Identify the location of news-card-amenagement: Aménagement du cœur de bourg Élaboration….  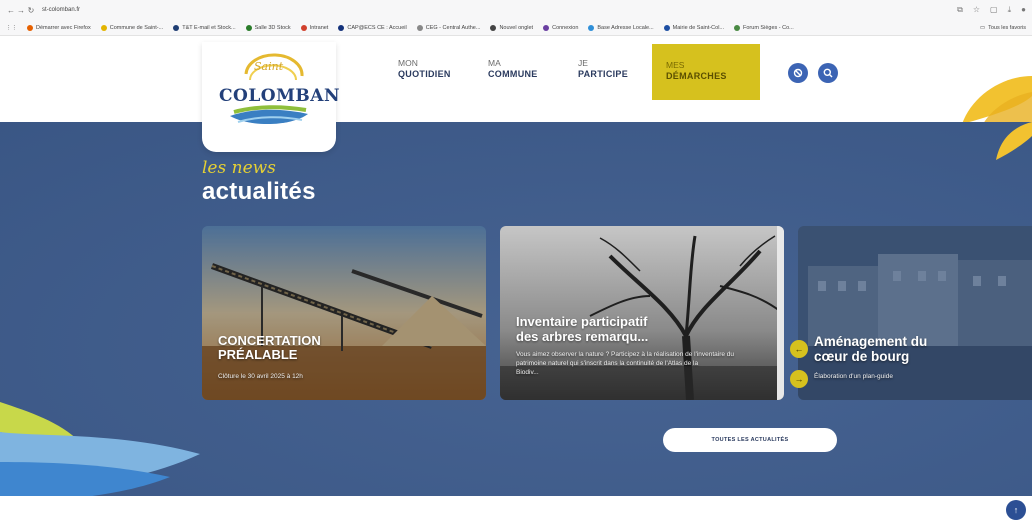
(915, 313).